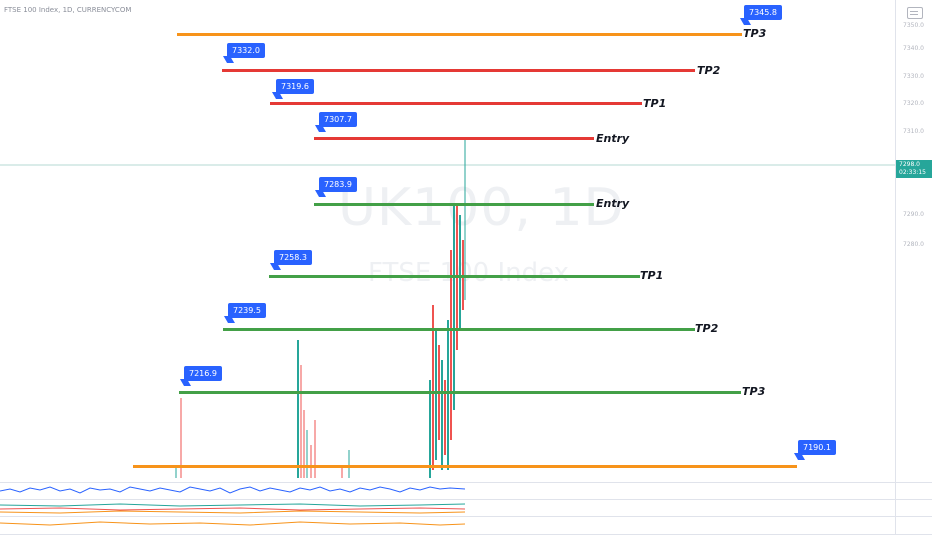 Image resolution: width=932 pixels, height=551 pixels. I want to click on indicator-line-blue, so click(233, 490).